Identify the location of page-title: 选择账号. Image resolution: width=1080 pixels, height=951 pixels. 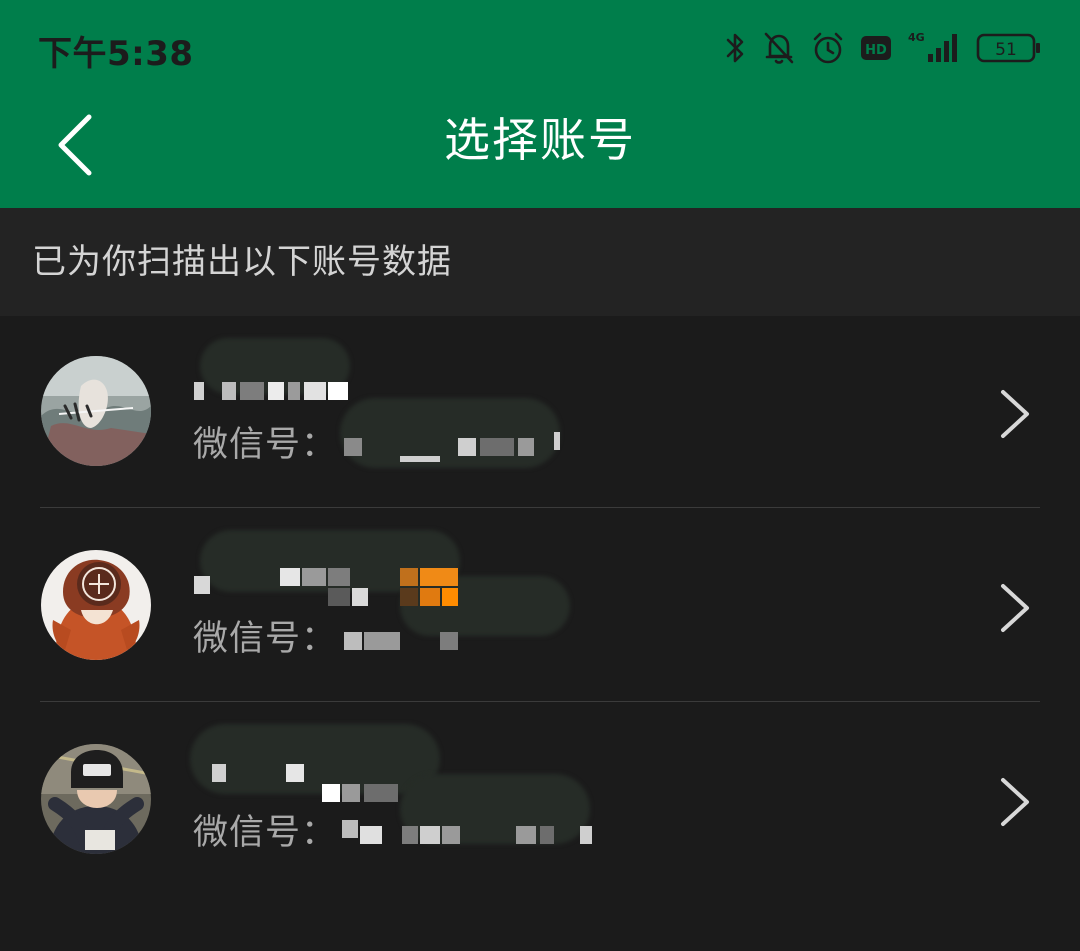
(540, 140).